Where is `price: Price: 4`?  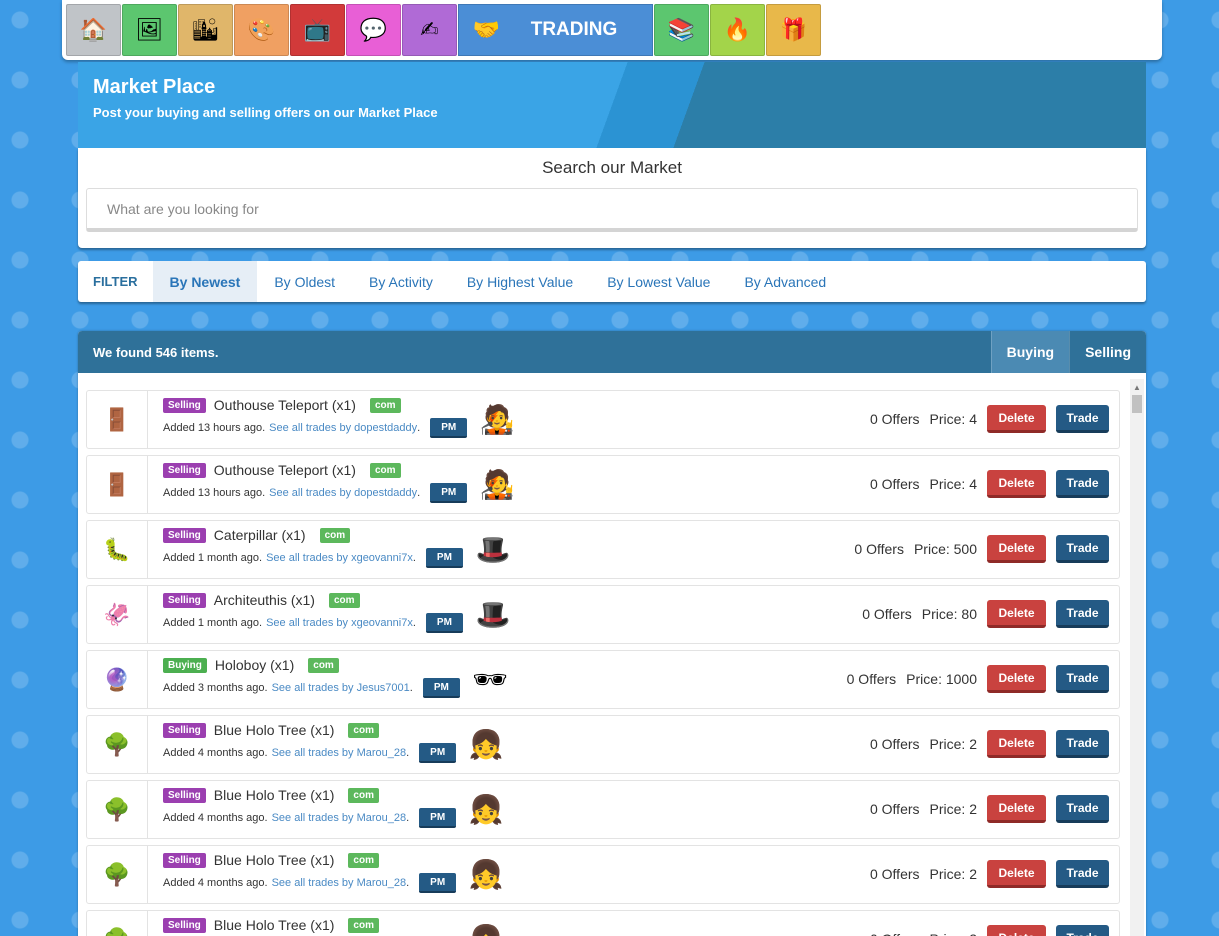 price: Price: 4 is located at coordinates (953, 484).